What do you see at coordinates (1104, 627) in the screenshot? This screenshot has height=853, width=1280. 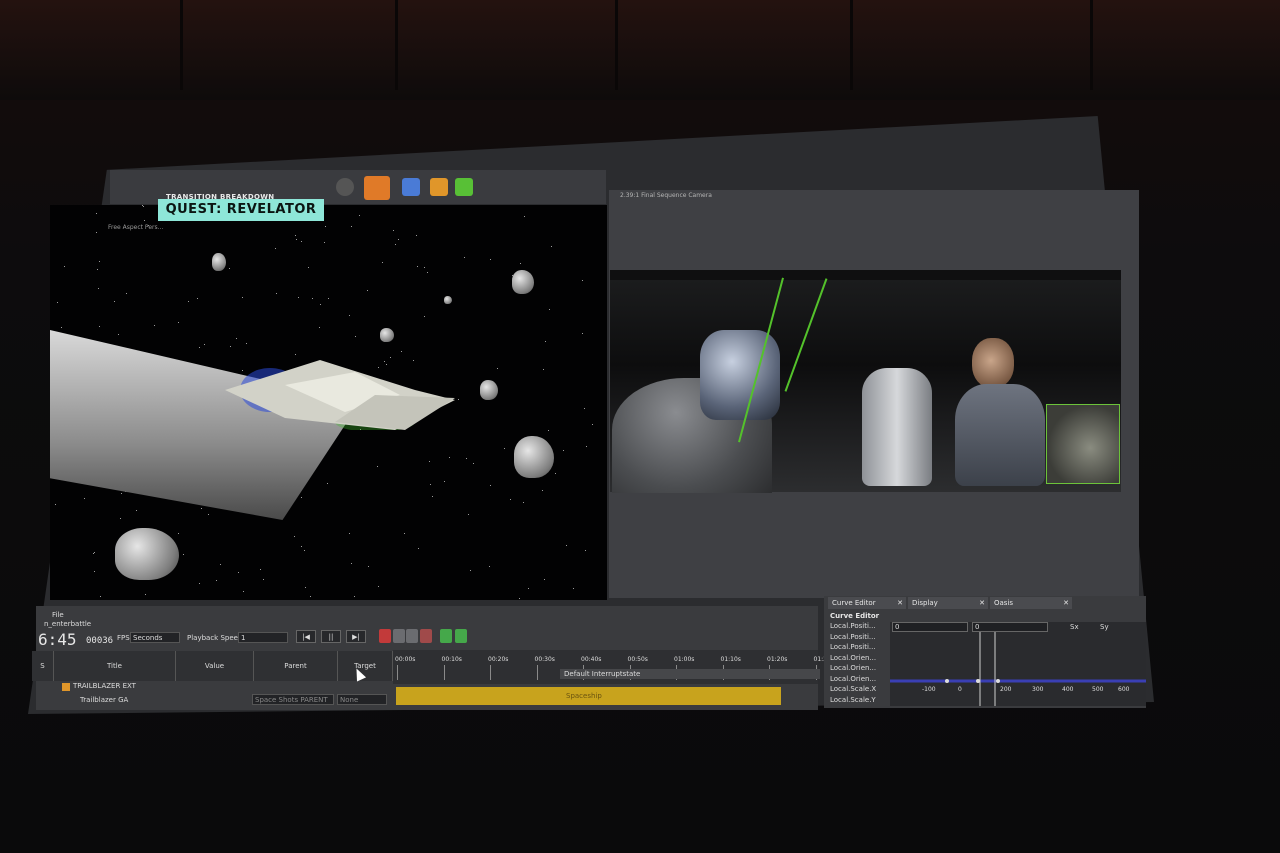 I see `sy-checkbox: Sy` at bounding box center [1104, 627].